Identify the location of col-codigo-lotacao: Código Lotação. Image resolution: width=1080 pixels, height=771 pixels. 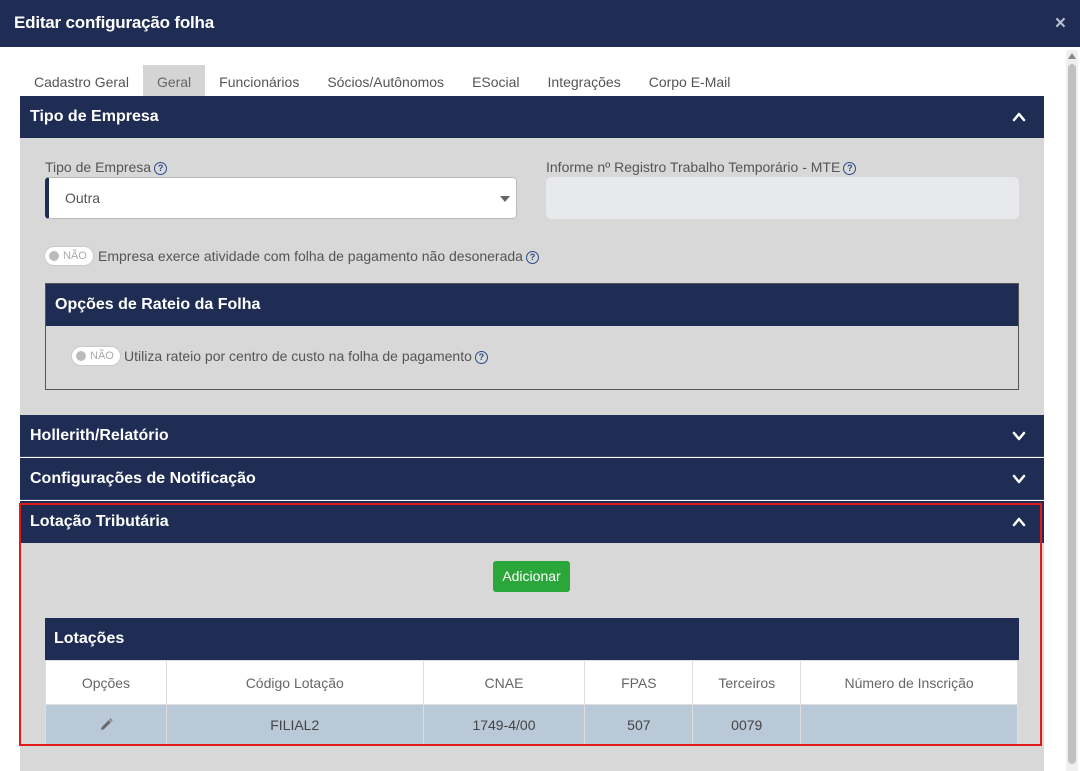
(294, 682).